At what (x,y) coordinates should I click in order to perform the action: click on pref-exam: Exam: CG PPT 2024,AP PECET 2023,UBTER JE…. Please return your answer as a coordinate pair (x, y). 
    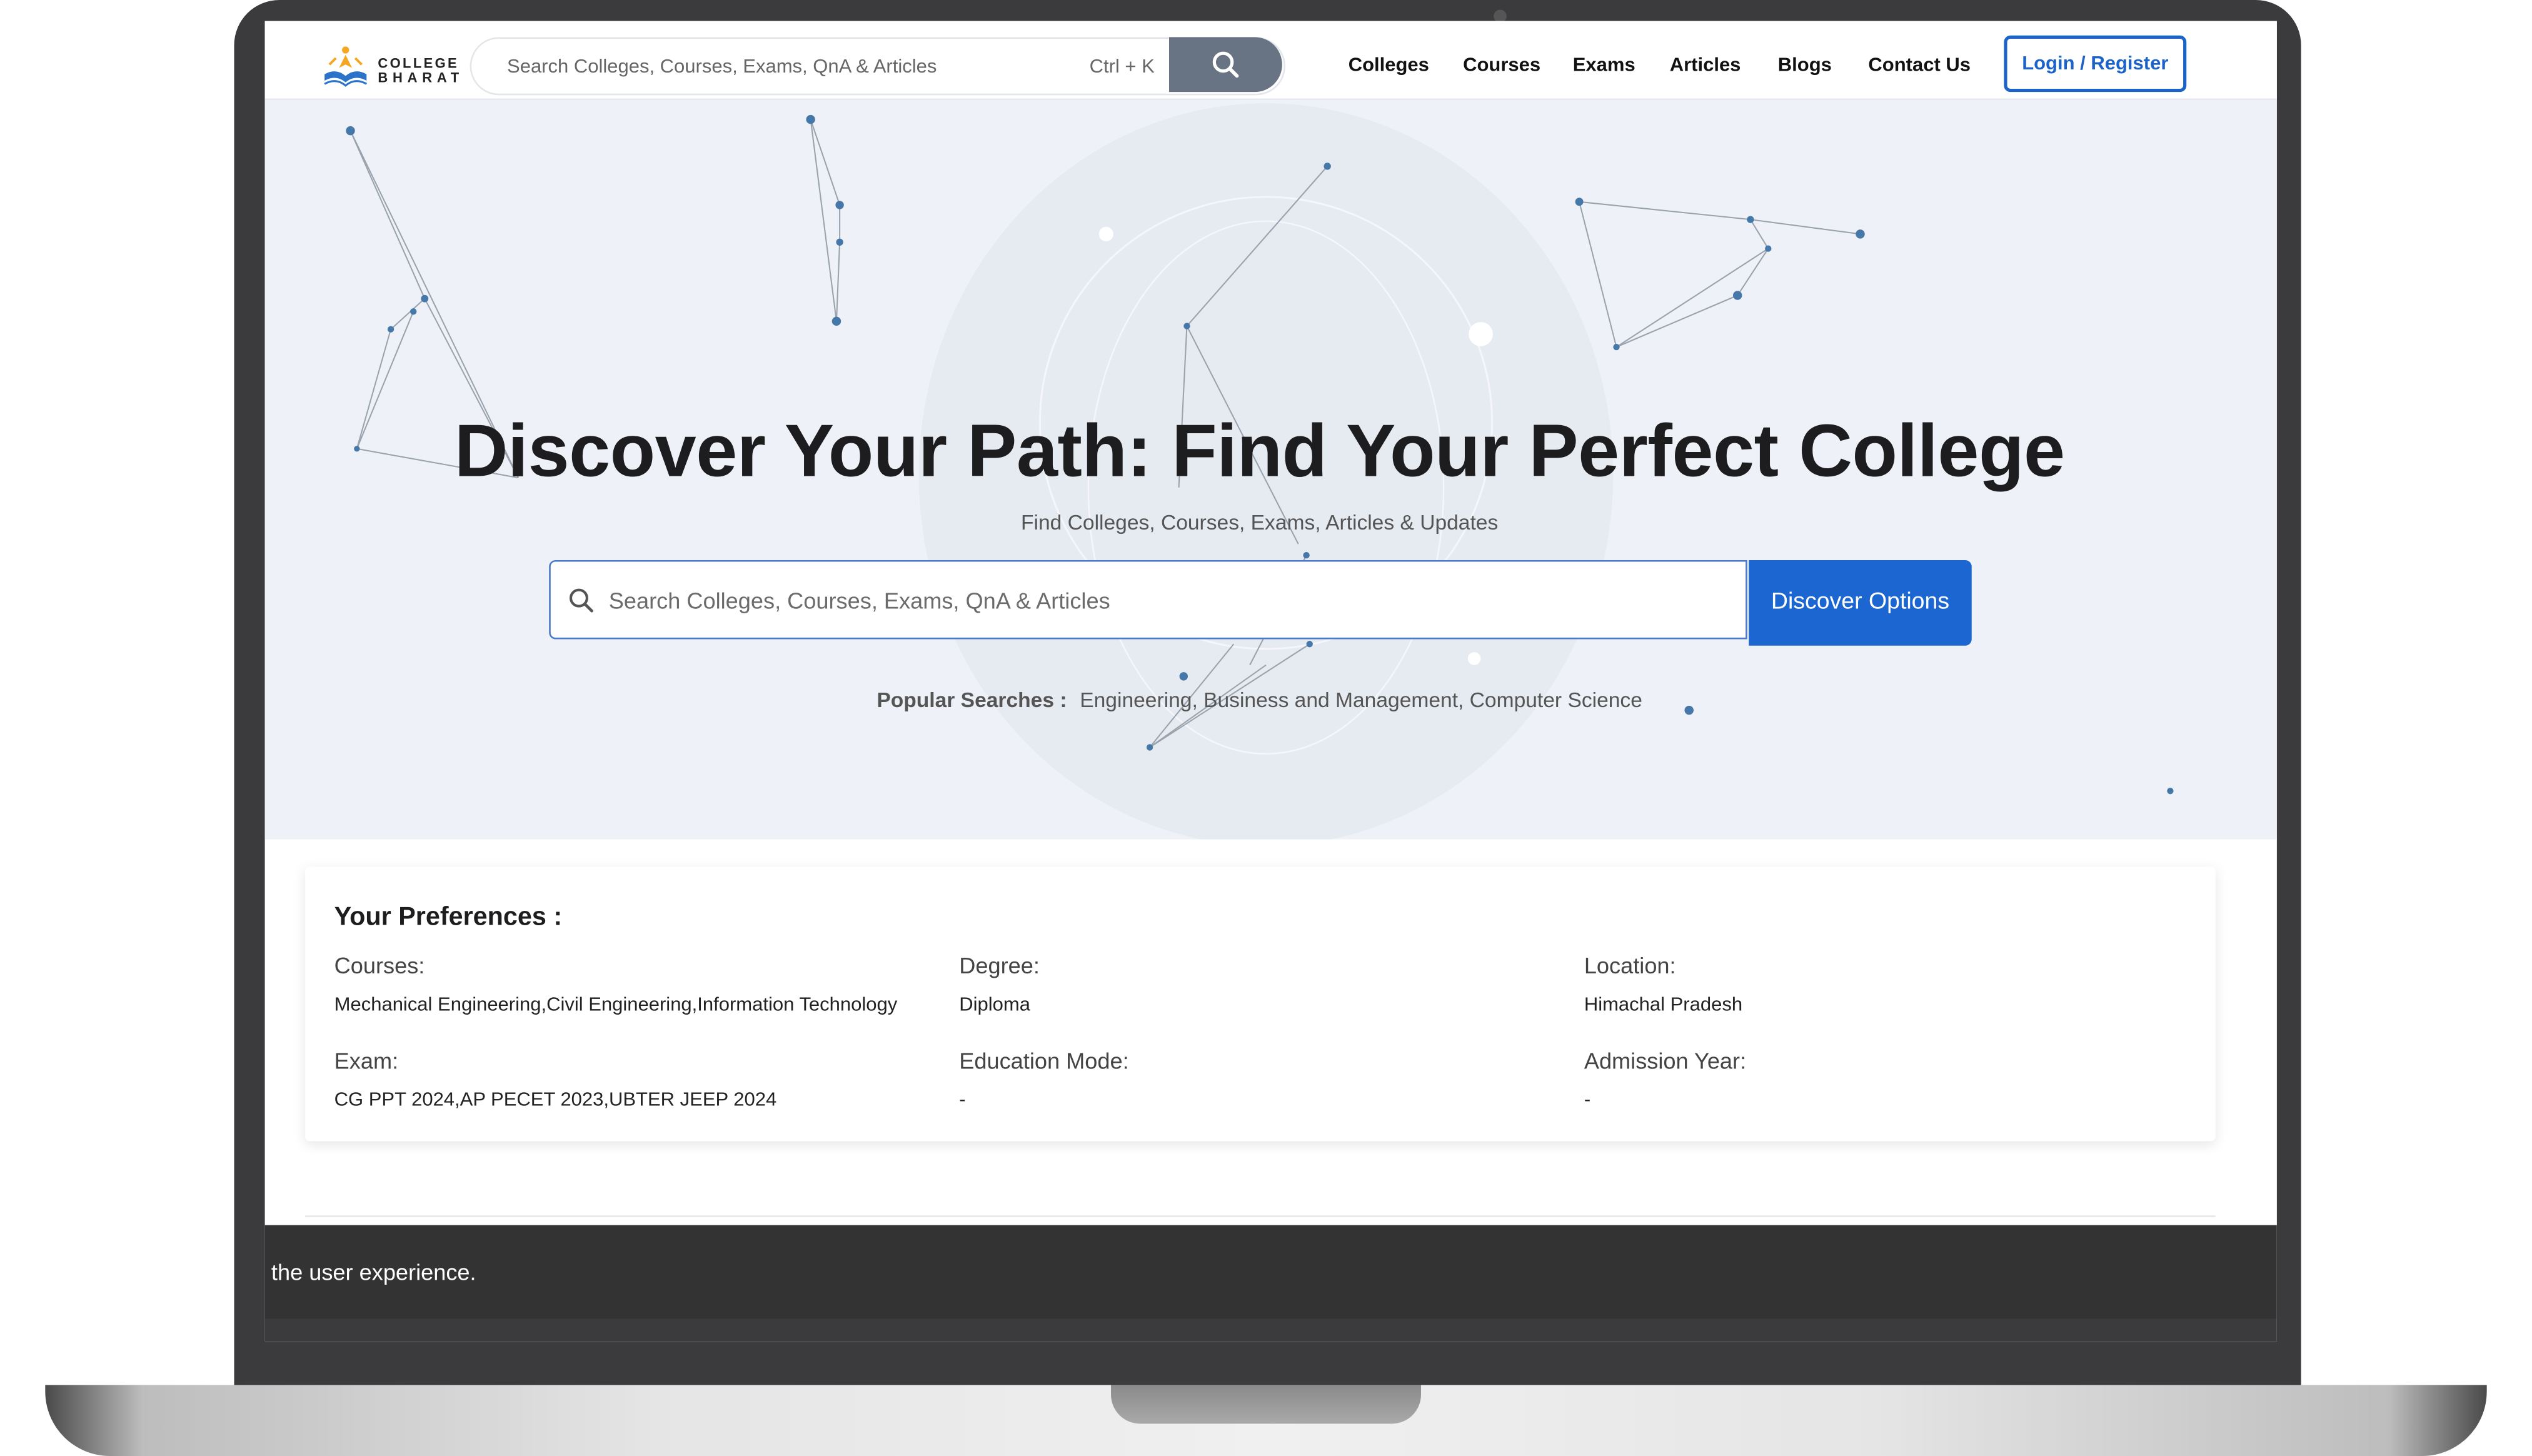
    Looking at the image, I should click on (641, 1079).